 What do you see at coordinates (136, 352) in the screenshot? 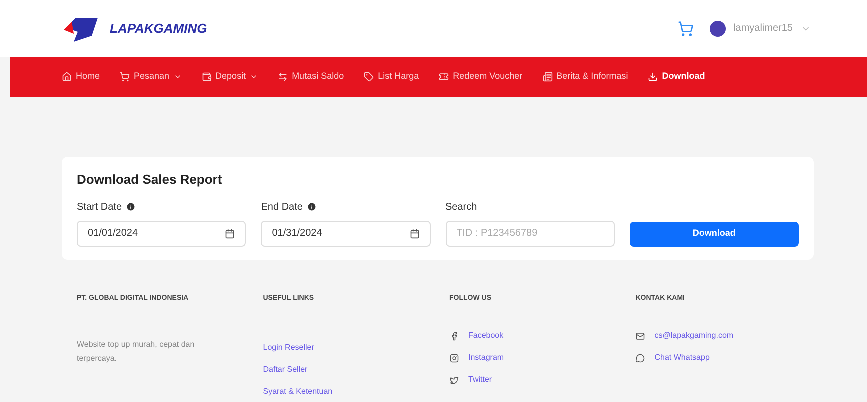
I see `footer-text: Website top up murah, cepat dan terpercaya.` at bounding box center [136, 352].